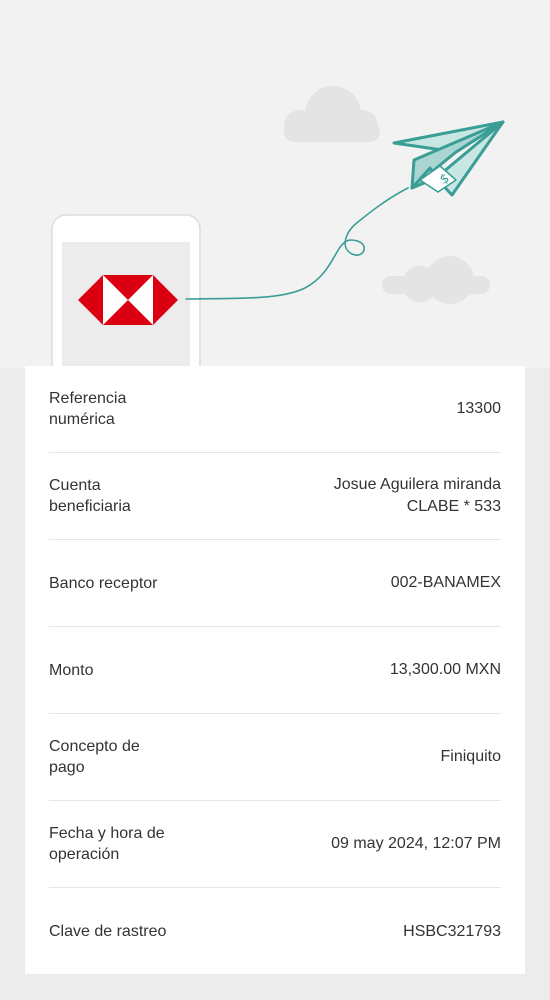  What do you see at coordinates (416, 843) in the screenshot?
I see `detail-value: 09 may 2024, 12:07 PM` at bounding box center [416, 843].